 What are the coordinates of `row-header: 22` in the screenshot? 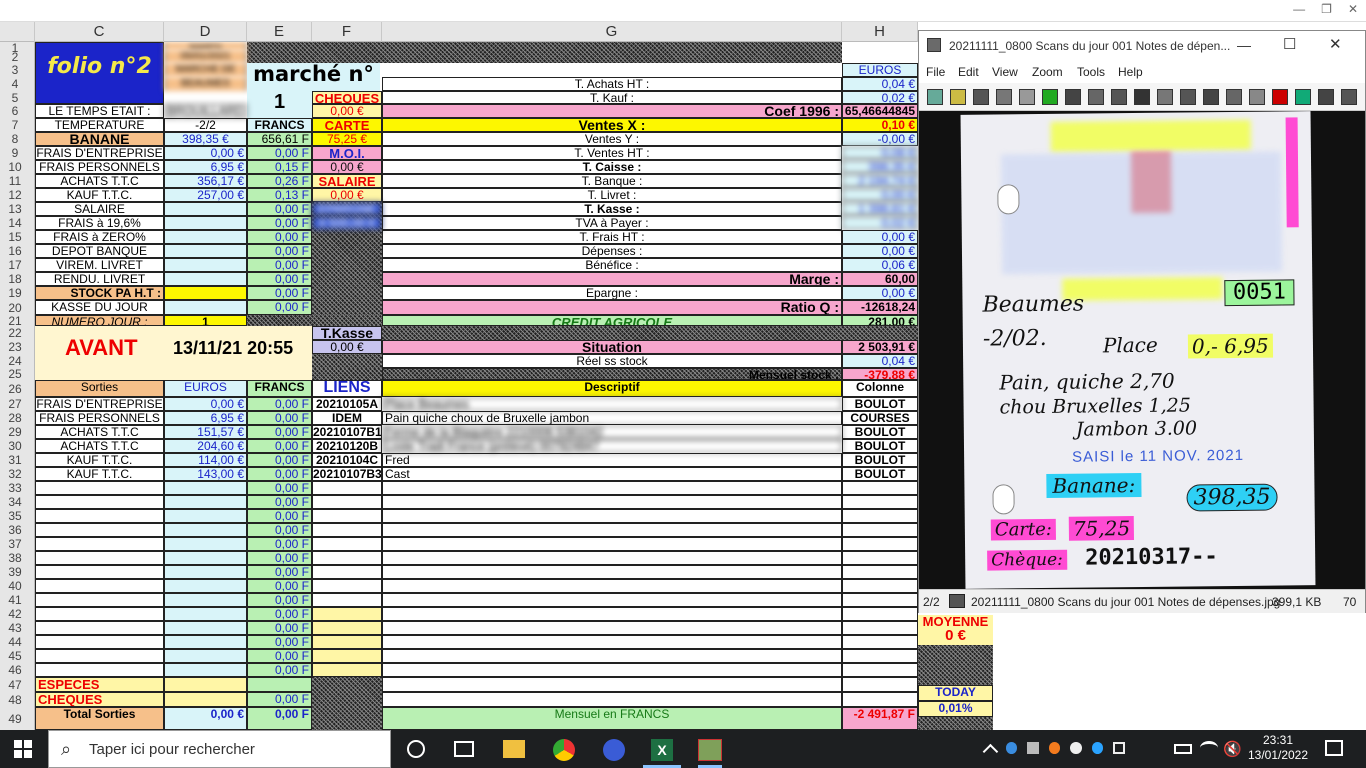 It's located at (15, 333).